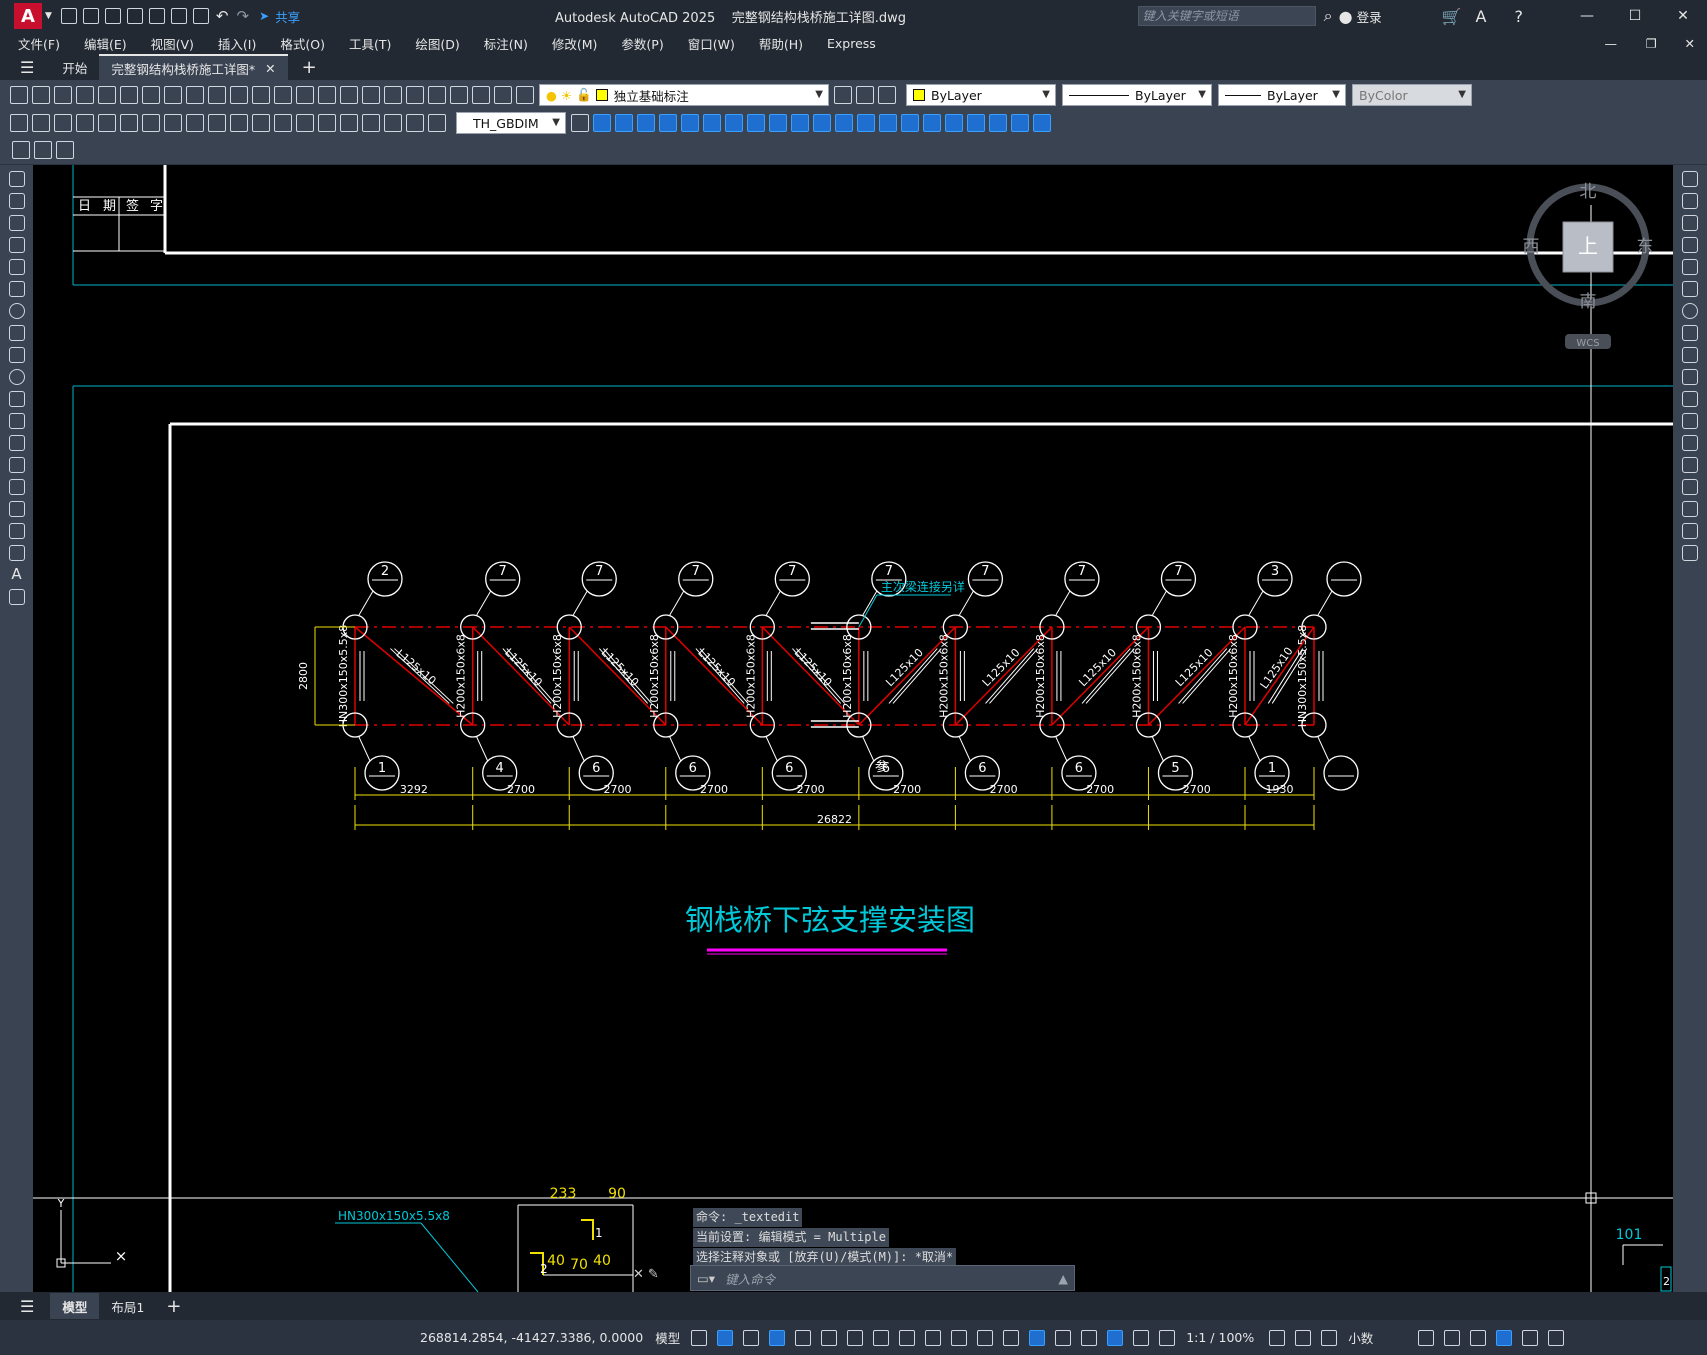 This screenshot has height=1355, width=1707. I want to click on make-current-icon, so click(843, 95).